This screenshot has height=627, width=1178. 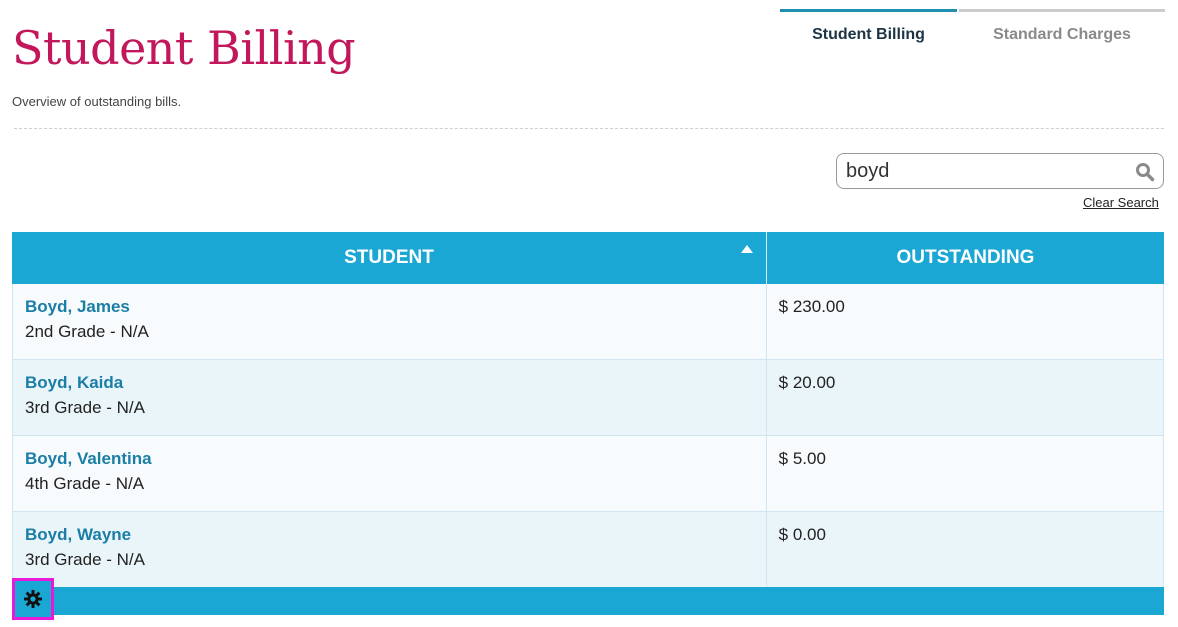 I want to click on student-name-link: Boyd, James, so click(x=389, y=307).